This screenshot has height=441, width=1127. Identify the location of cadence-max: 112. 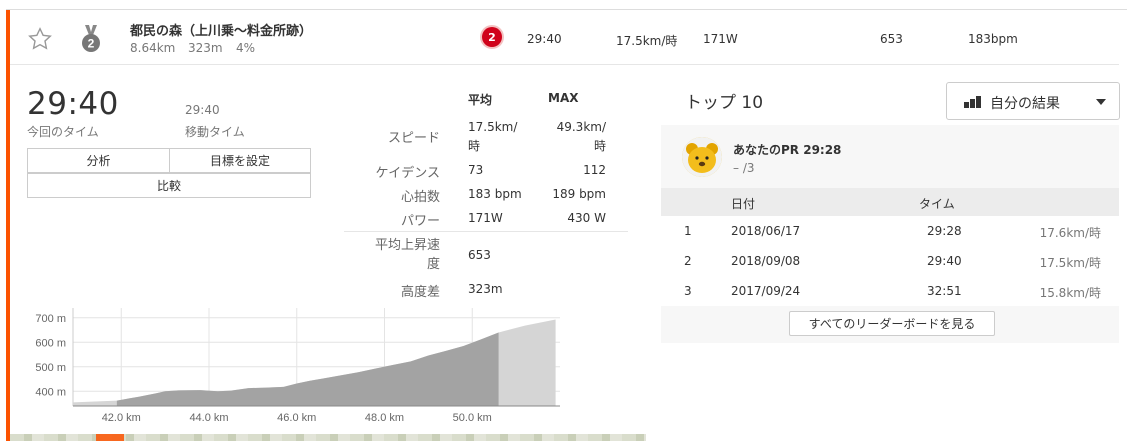
(594, 170).